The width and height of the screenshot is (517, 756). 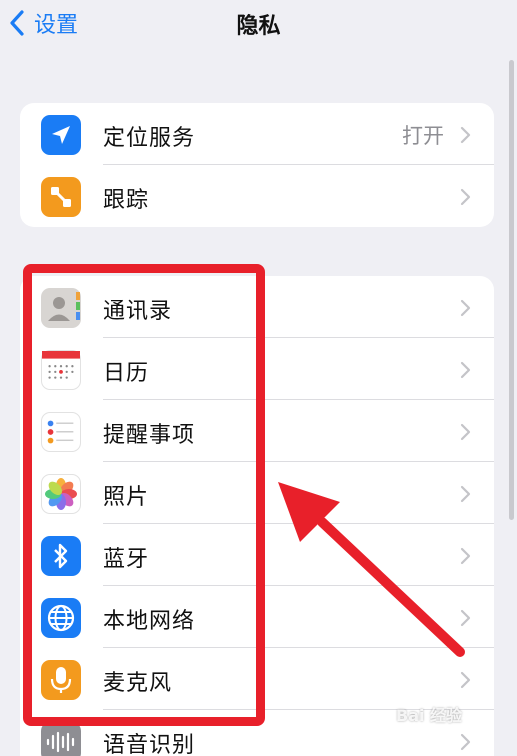 What do you see at coordinates (258, 26) in the screenshot?
I see `page-title: 隐私` at bounding box center [258, 26].